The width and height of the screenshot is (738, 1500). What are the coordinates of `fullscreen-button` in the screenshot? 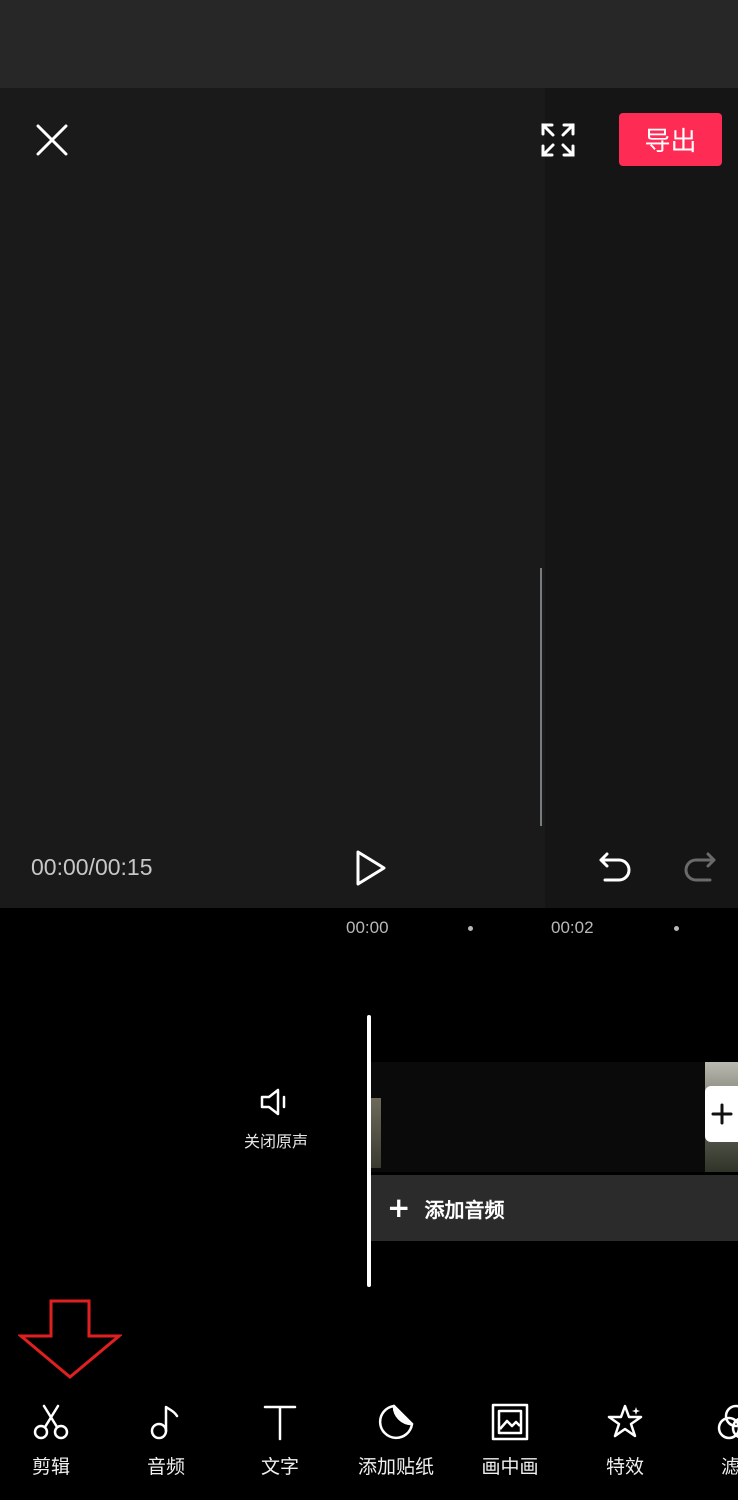 It's located at (558, 140).